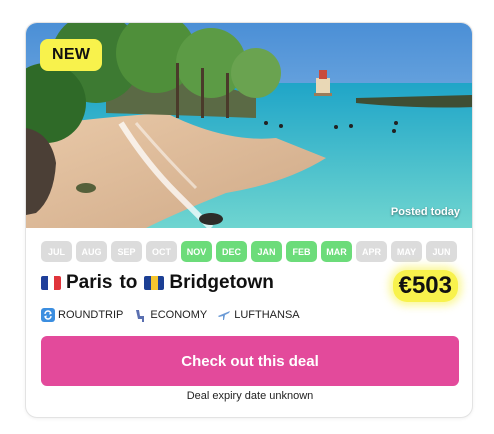 Image resolution: width=494 pixels, height=434 pixels. I want to click on france-flag-icon, so click(51, 283).